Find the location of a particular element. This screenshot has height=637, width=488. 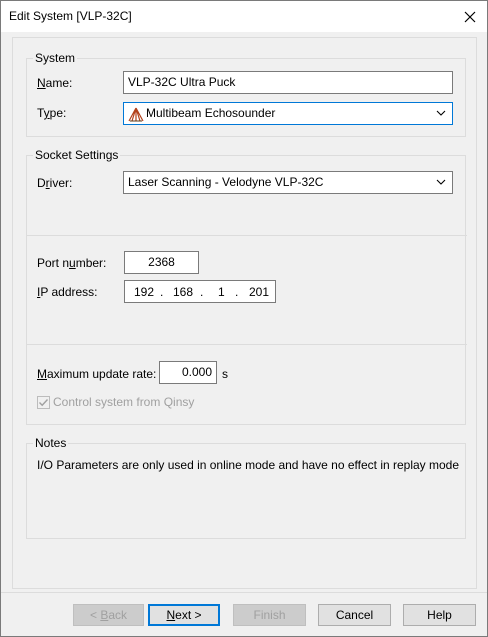

system-group: System is located at coordinates (246, 94).